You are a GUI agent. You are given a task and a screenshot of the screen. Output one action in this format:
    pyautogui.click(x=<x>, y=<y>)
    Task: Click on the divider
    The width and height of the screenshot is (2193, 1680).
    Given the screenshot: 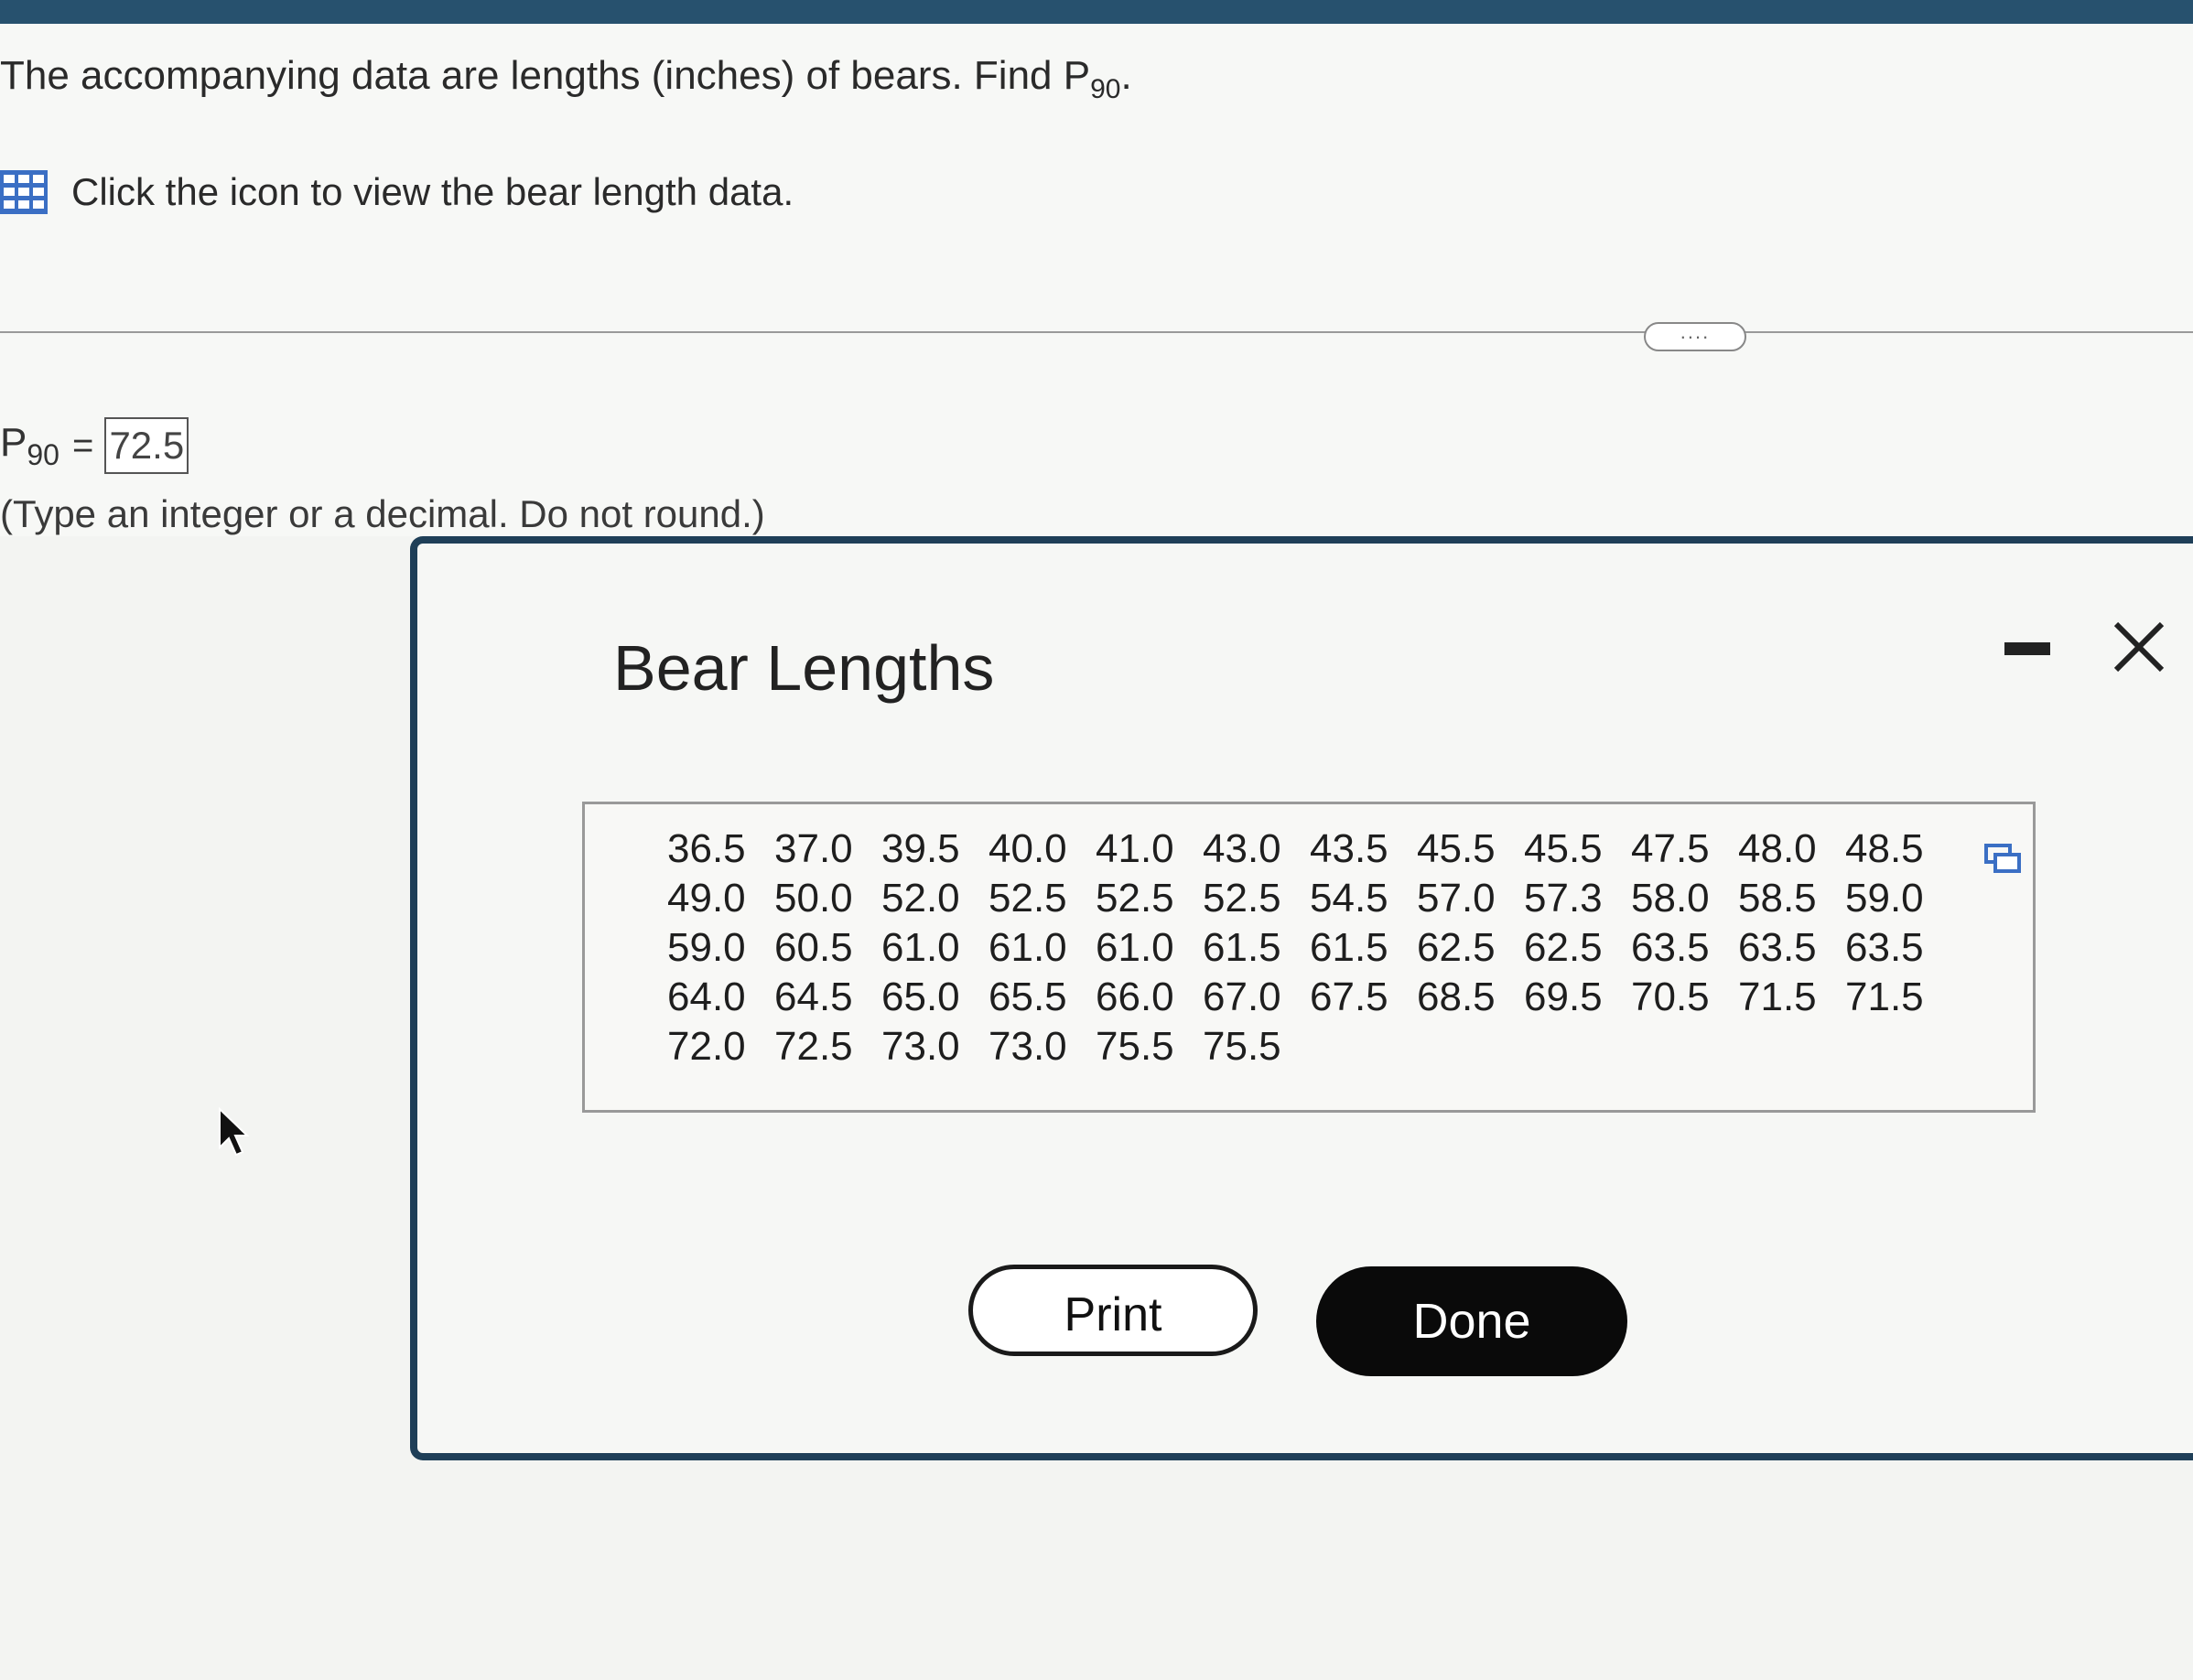 What is the action you would take?
    pyautogui.click(x=1096, y=332)
    